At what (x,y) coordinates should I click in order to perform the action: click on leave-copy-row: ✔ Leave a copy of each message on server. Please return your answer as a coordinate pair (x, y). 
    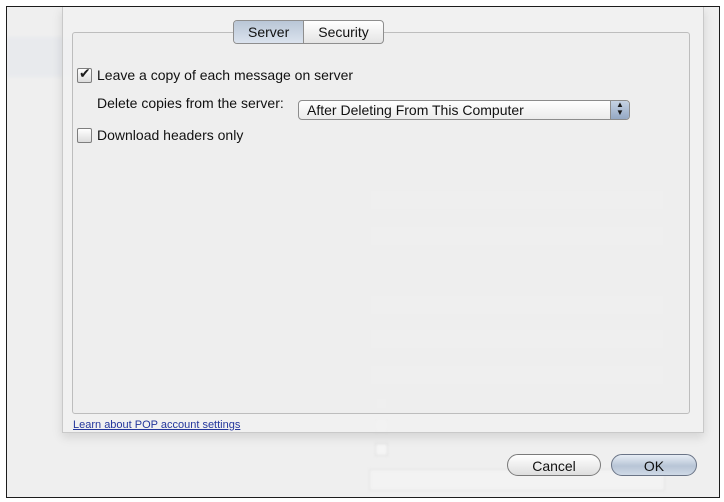
    Looking at the image, I should click on (215, 73).